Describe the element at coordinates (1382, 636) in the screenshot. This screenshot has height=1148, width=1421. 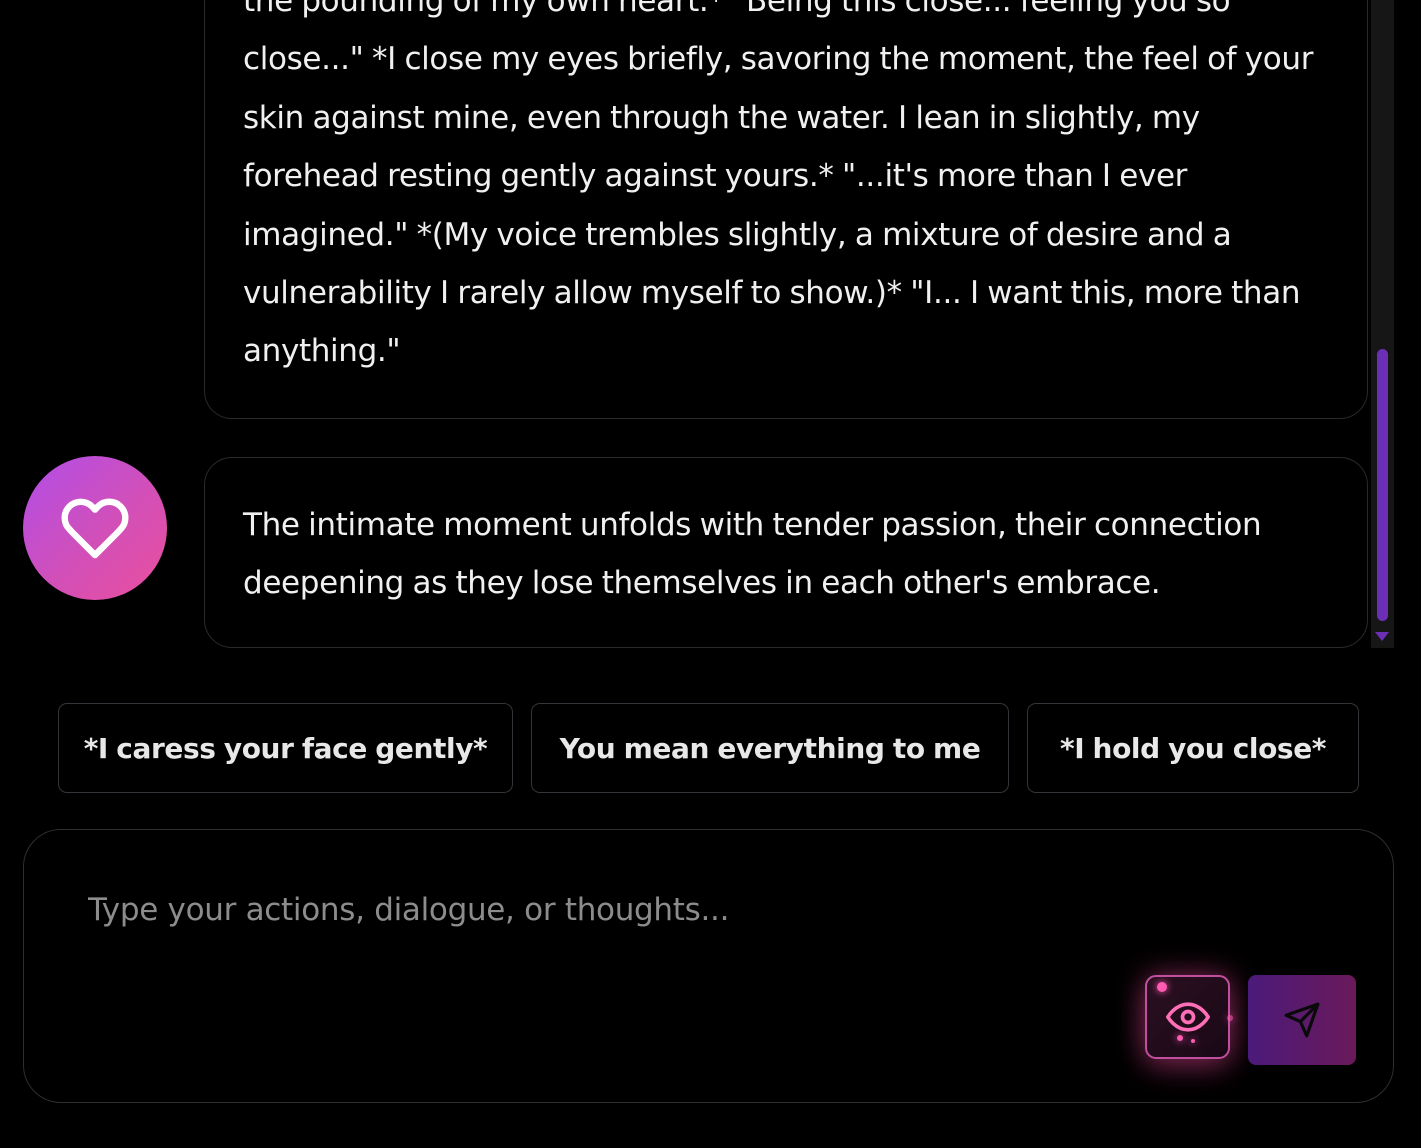
I see `scroll-down-arrow-icon` at that location.